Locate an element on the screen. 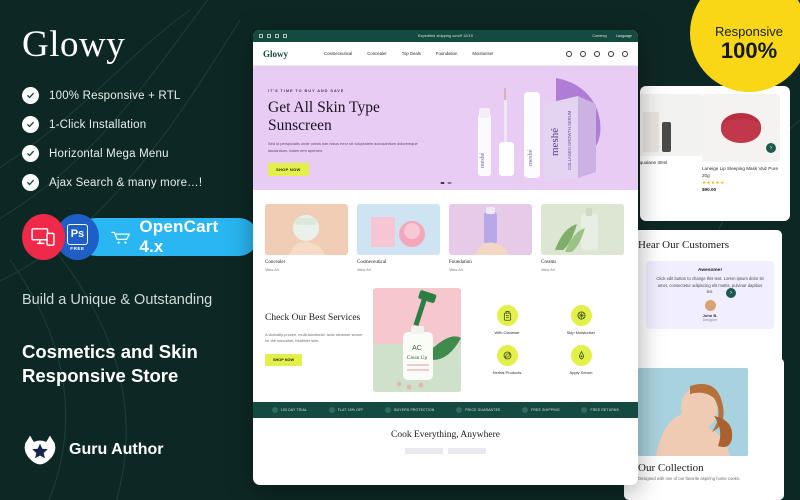 The height and width of the screenshot is (500, 800). service-label: Apply Serum is located at coordinates (581, 372).